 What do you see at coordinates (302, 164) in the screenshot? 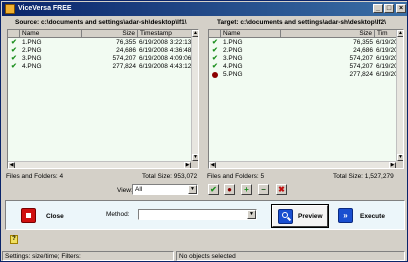
I see `target-horizontal-scrollbar: ◀ ▶` at bounding box center [302, 164].